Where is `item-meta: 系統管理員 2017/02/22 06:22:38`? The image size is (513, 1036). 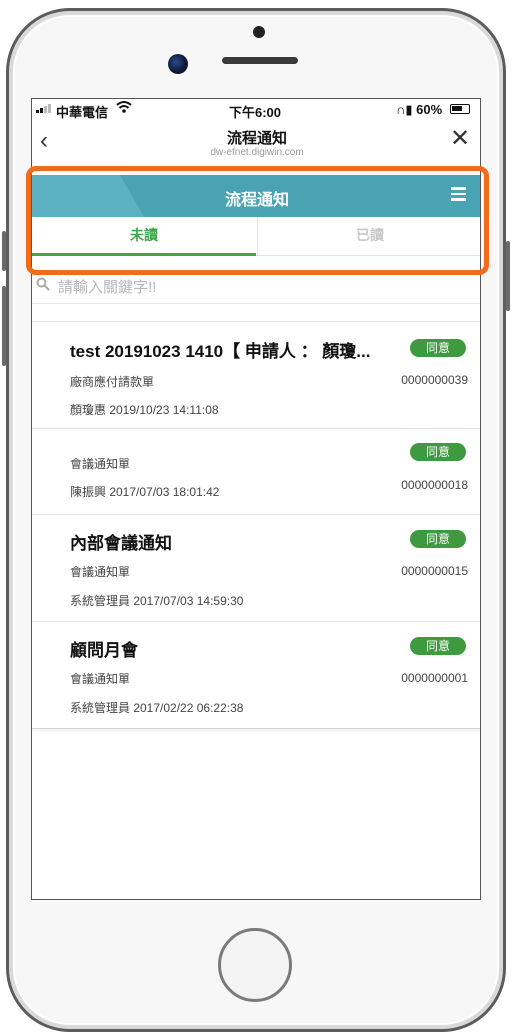 item-meta: 系統管理員 2017/02/22 06:22:38 is located at coordinates (157, 708).